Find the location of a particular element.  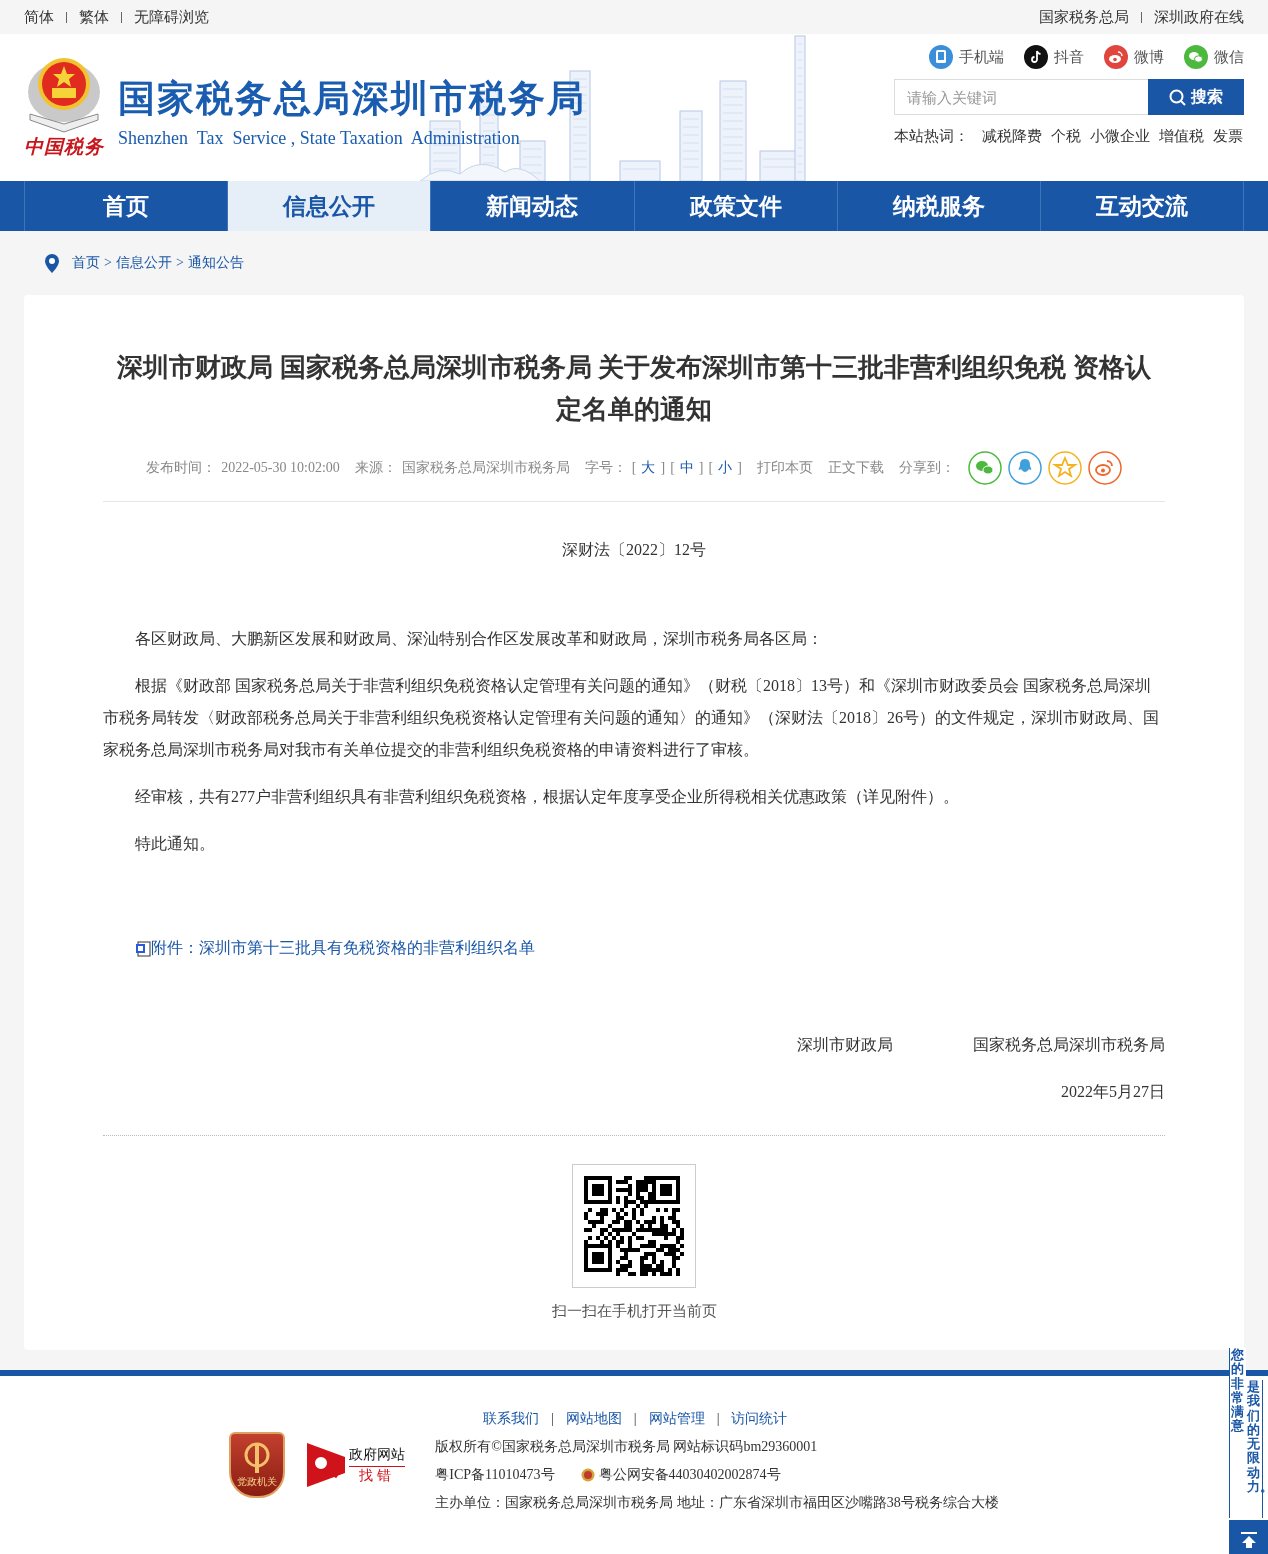

douyin-icon is located at coordinates (1036, 57).